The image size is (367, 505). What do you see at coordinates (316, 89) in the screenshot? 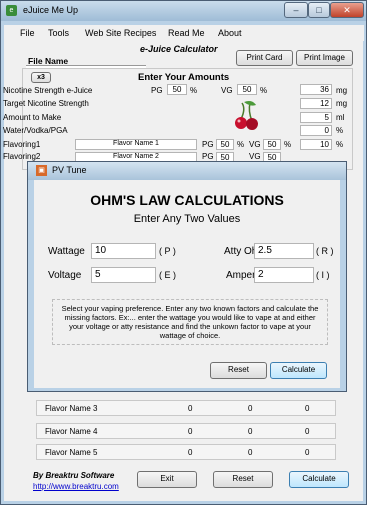
I see `nicotine-input: 36` at bounding box center [316, 89].